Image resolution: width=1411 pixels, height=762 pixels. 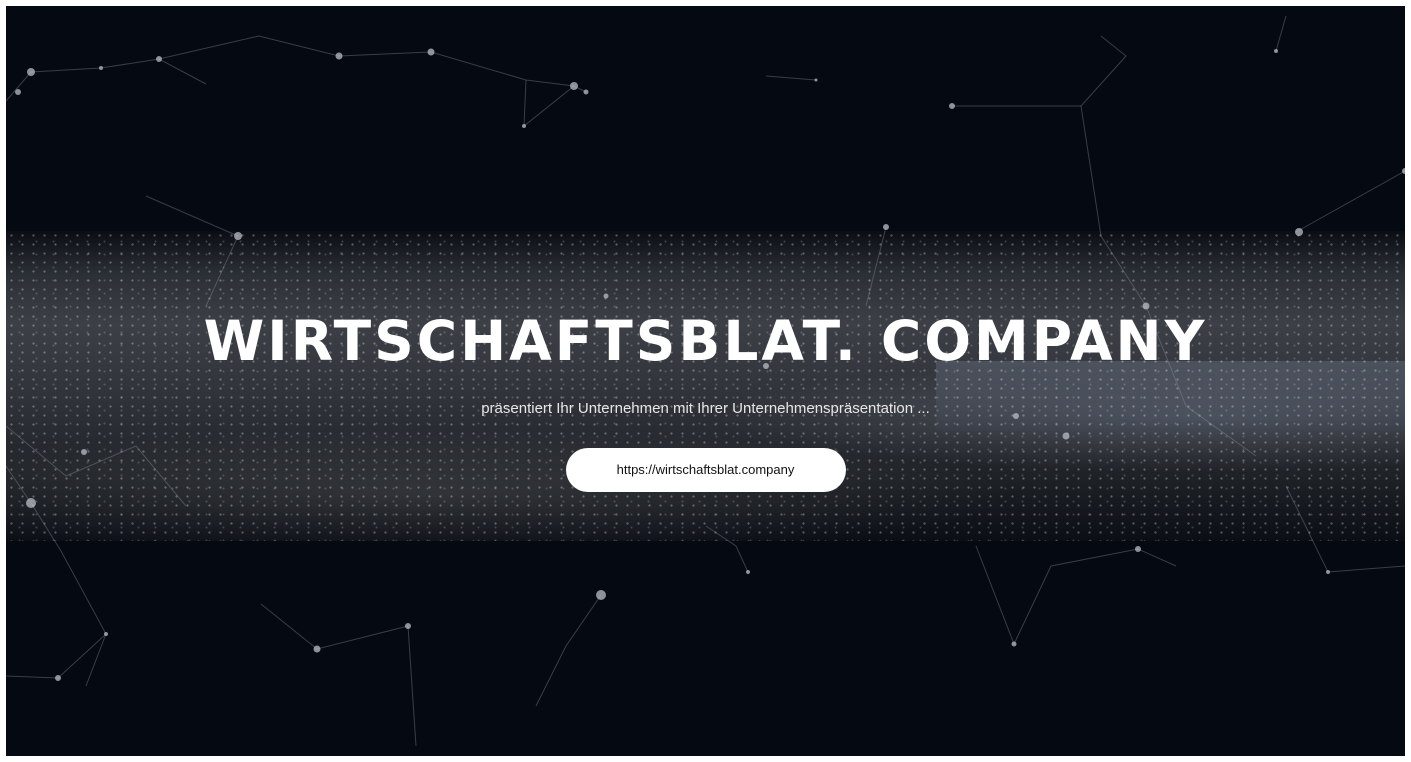 What do you see at coordinates (705, 341) in the screenshot?
I see `company-title: WIRTSCHAFTSBLAT. COMPANY` at bounding box center [705, 341].